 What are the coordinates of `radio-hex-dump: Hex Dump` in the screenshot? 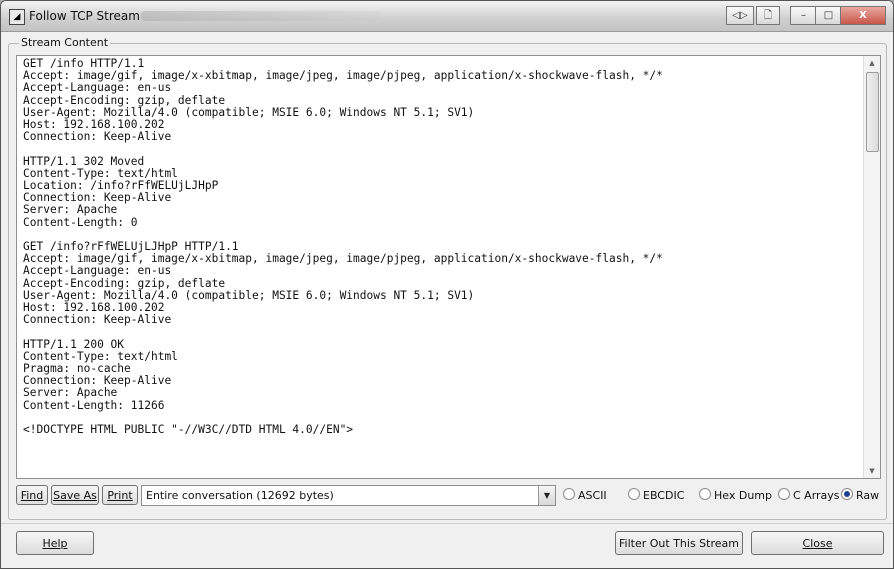 It's located at (735, 495).